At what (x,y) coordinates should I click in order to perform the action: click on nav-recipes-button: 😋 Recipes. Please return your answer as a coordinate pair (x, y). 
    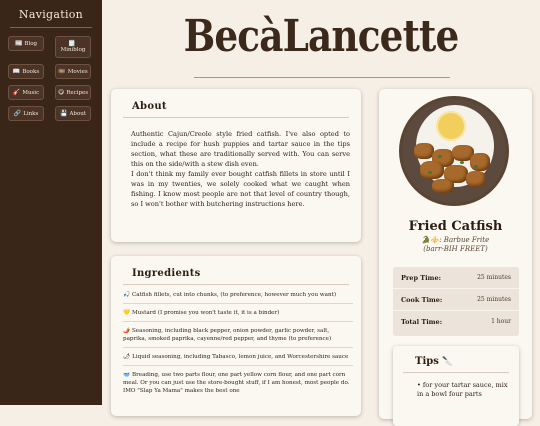
    Looking at the image, I should click on (73, 92).